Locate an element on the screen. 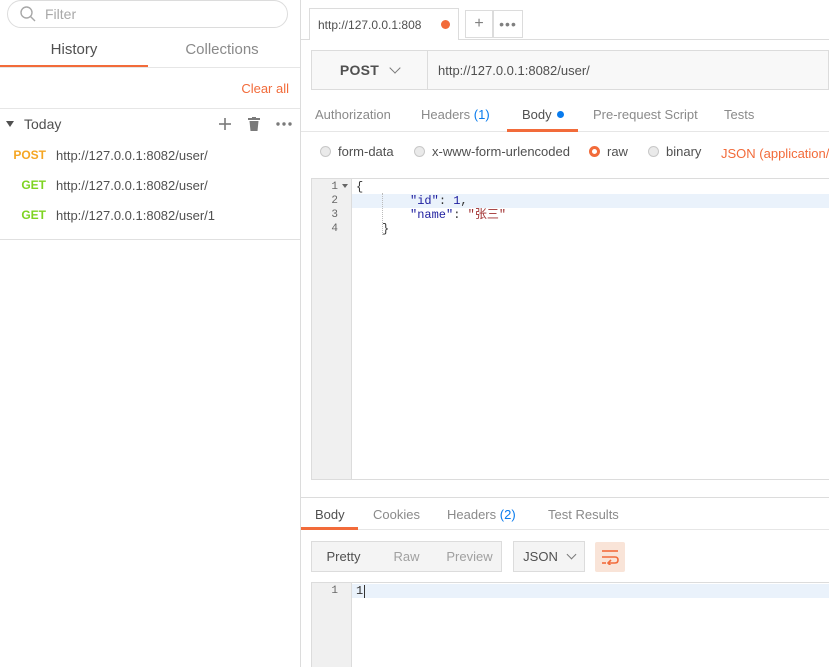 The width and height of the screenshot is (829, 667). wrap-lines-button is located at coordinates (610, 557).